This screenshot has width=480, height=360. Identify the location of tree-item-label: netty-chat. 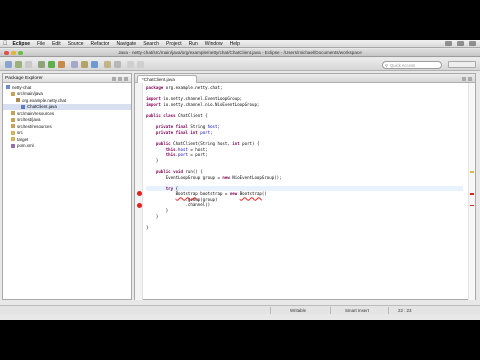
(22, 87).